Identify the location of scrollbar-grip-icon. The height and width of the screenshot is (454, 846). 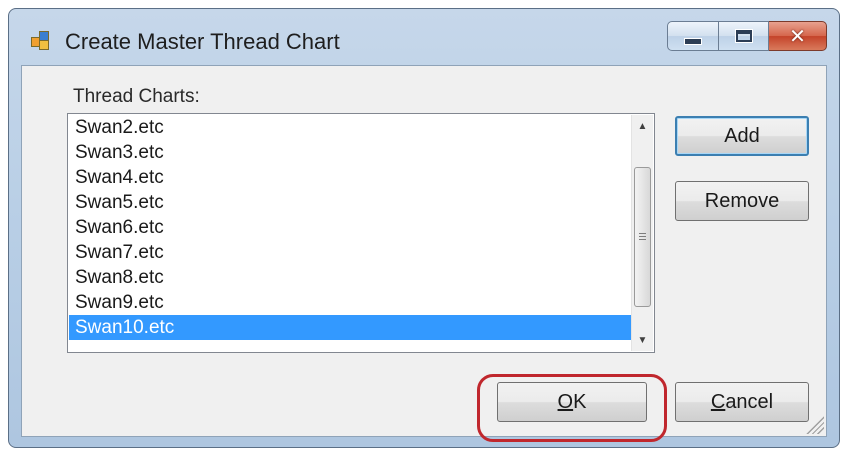
(642, 237).